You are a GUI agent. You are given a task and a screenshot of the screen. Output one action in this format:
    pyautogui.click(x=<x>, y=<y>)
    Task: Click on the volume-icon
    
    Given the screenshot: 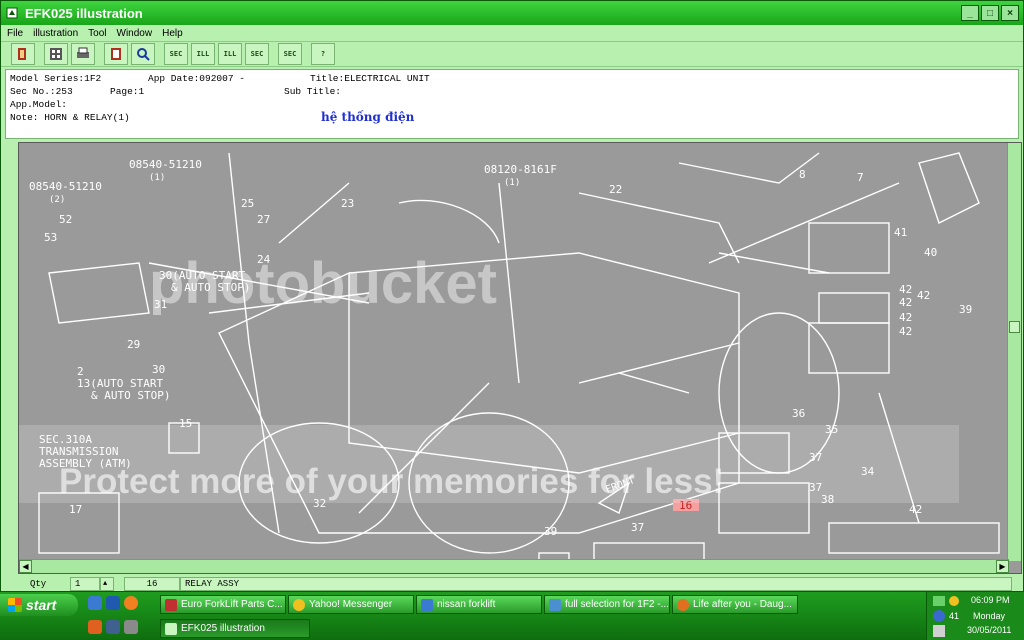 What is the action you would take?
    pyautogui.click(x=939, y=631)
    